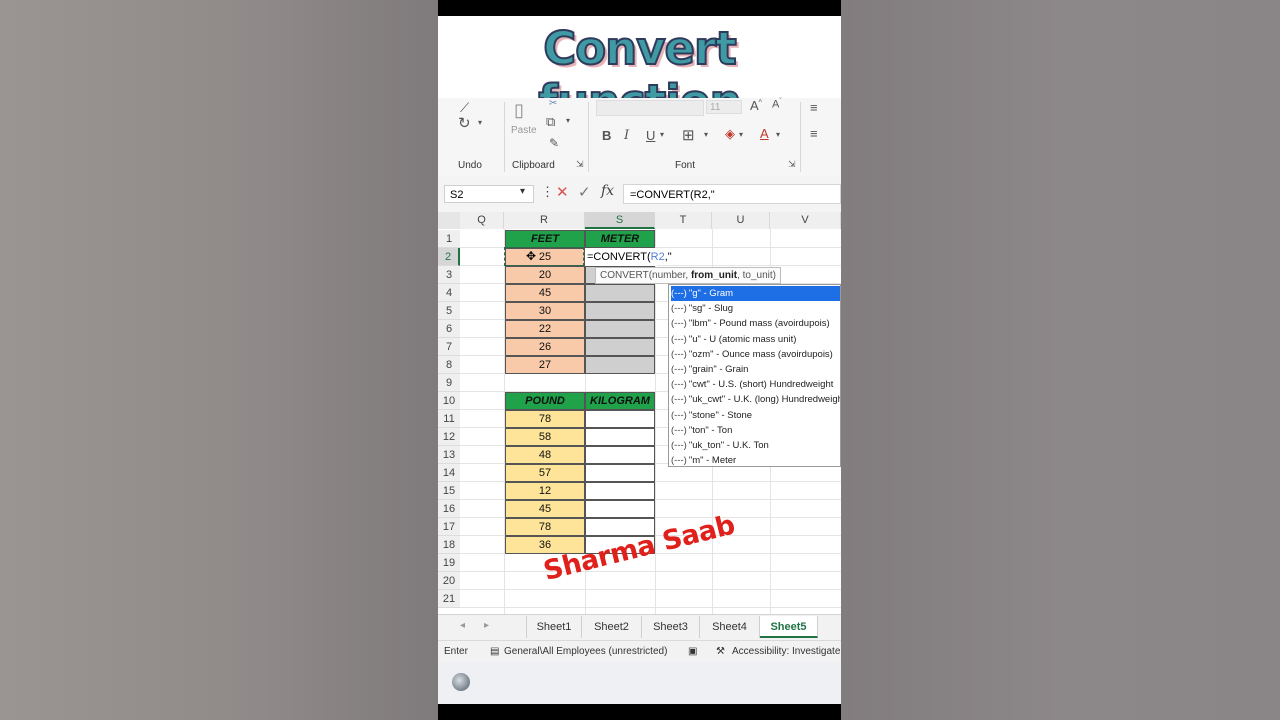  What do you see at coordinates (814, 133) in the screenshot?
I see `align-left-icon: ≡` at bounding box center [814, 133].